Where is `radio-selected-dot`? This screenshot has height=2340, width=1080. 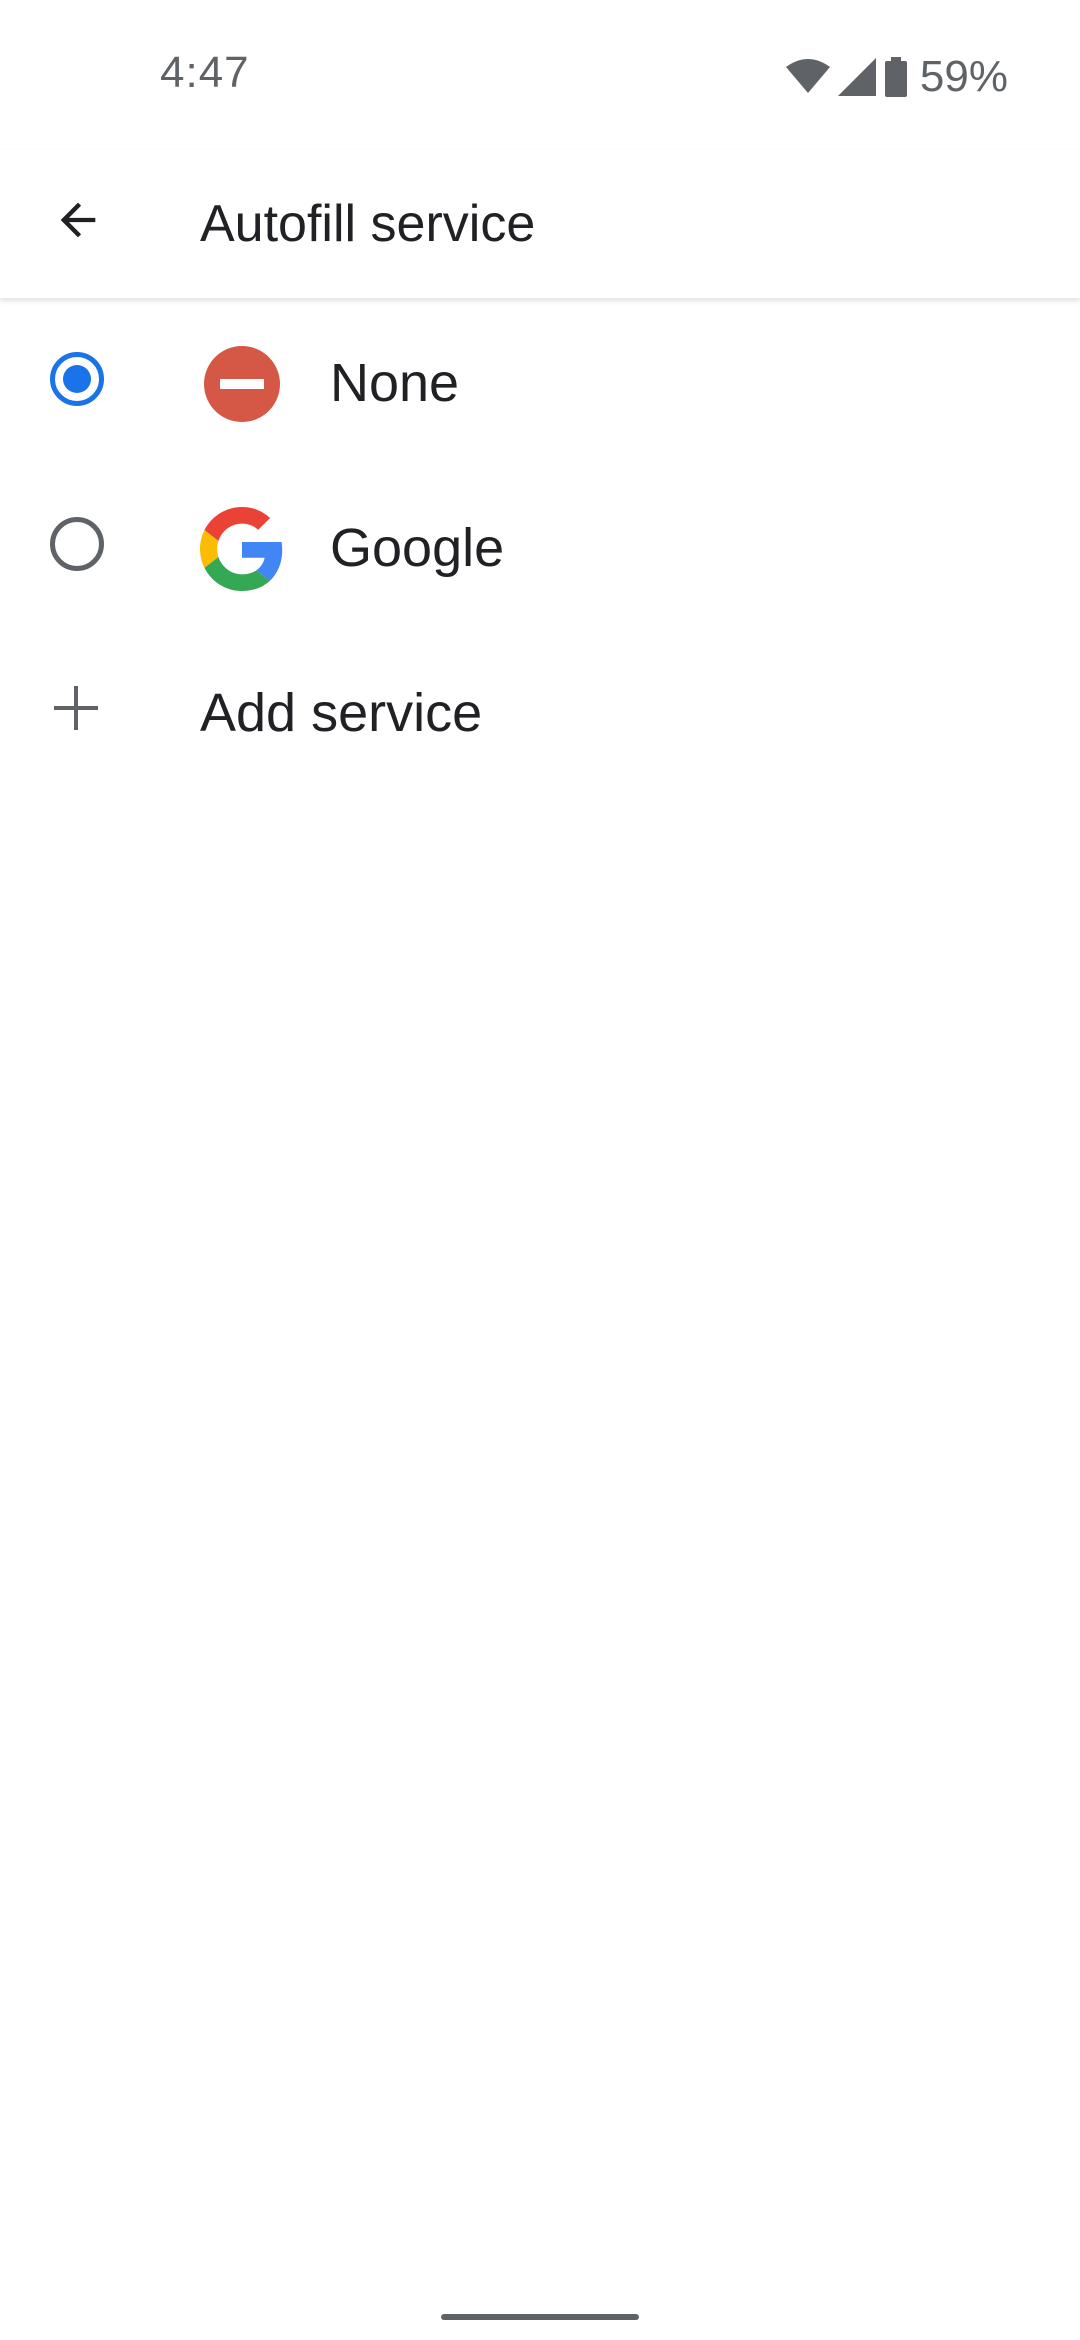 radio-selected-dot is located at coordinates (77, 379).